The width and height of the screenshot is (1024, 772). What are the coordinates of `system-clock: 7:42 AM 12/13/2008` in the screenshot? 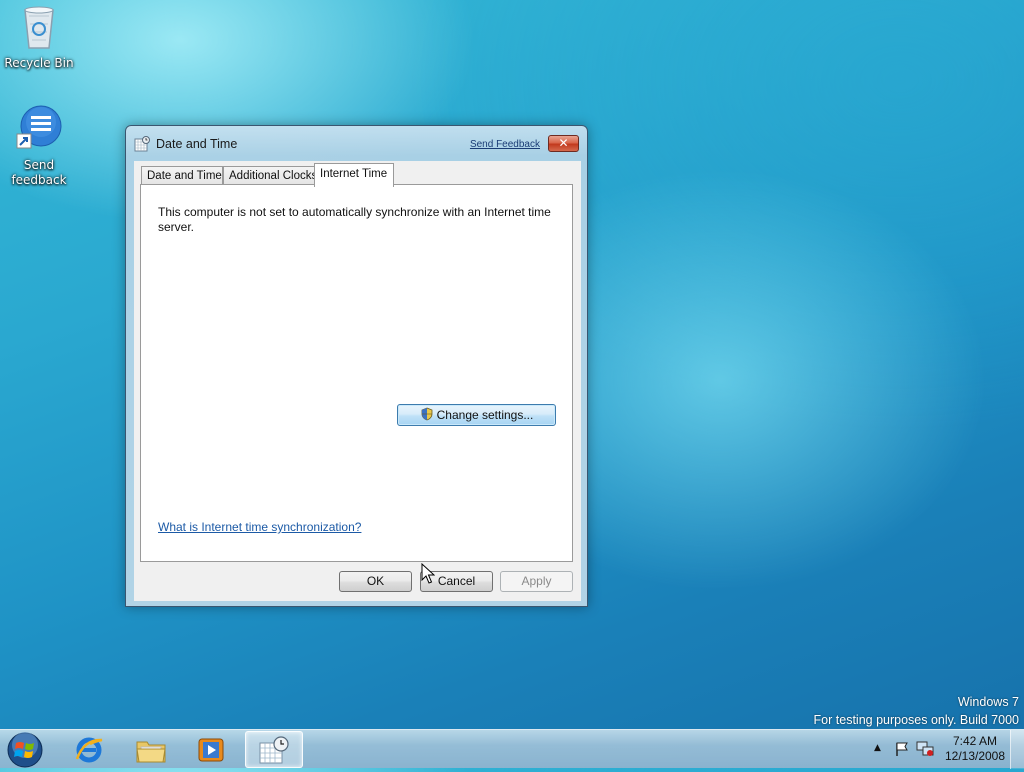 It's located at (975, 749).